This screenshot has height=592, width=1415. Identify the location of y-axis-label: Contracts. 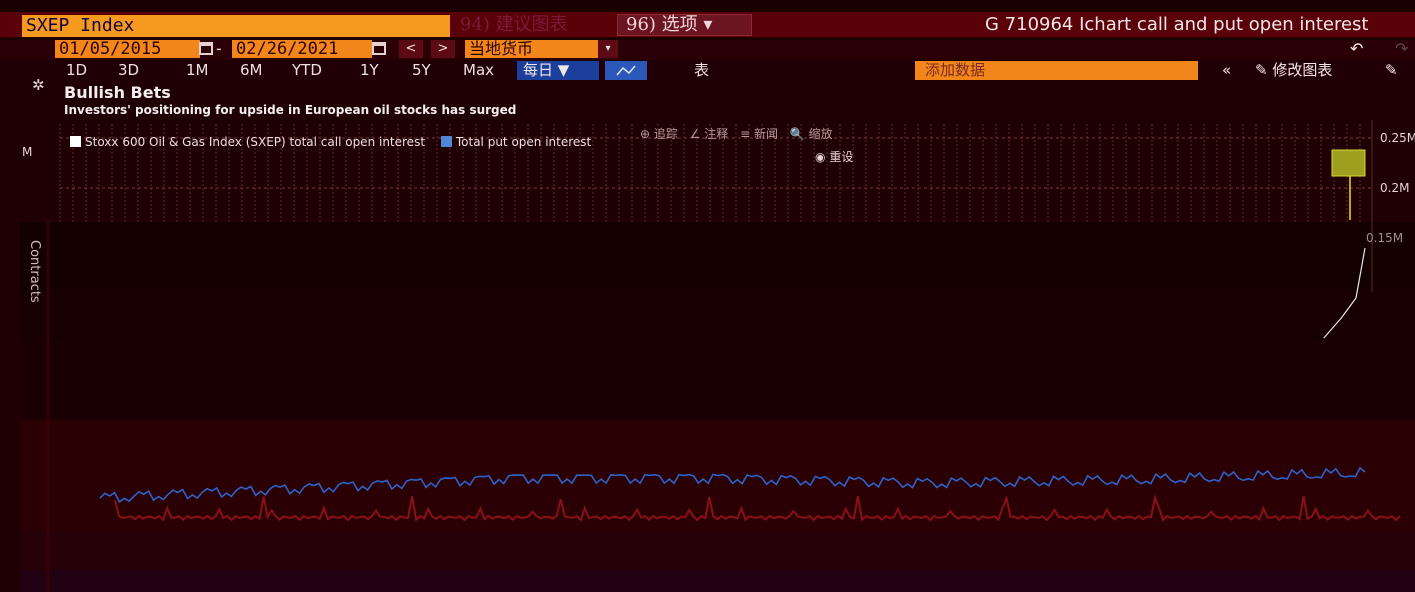
(34, 271).